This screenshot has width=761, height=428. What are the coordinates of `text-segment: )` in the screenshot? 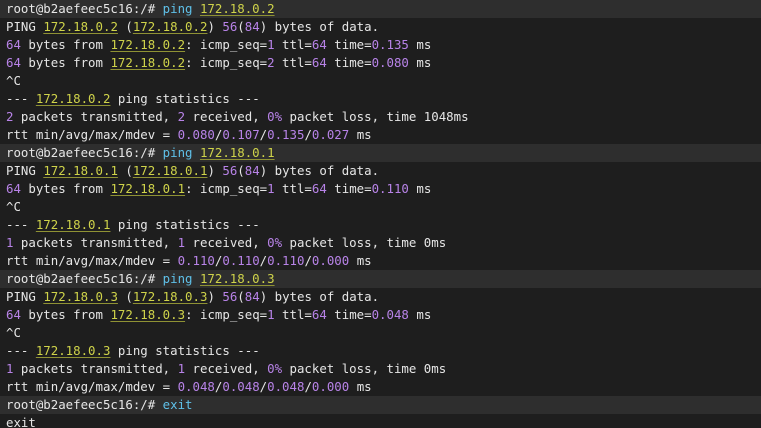 It's located at (215, 296).